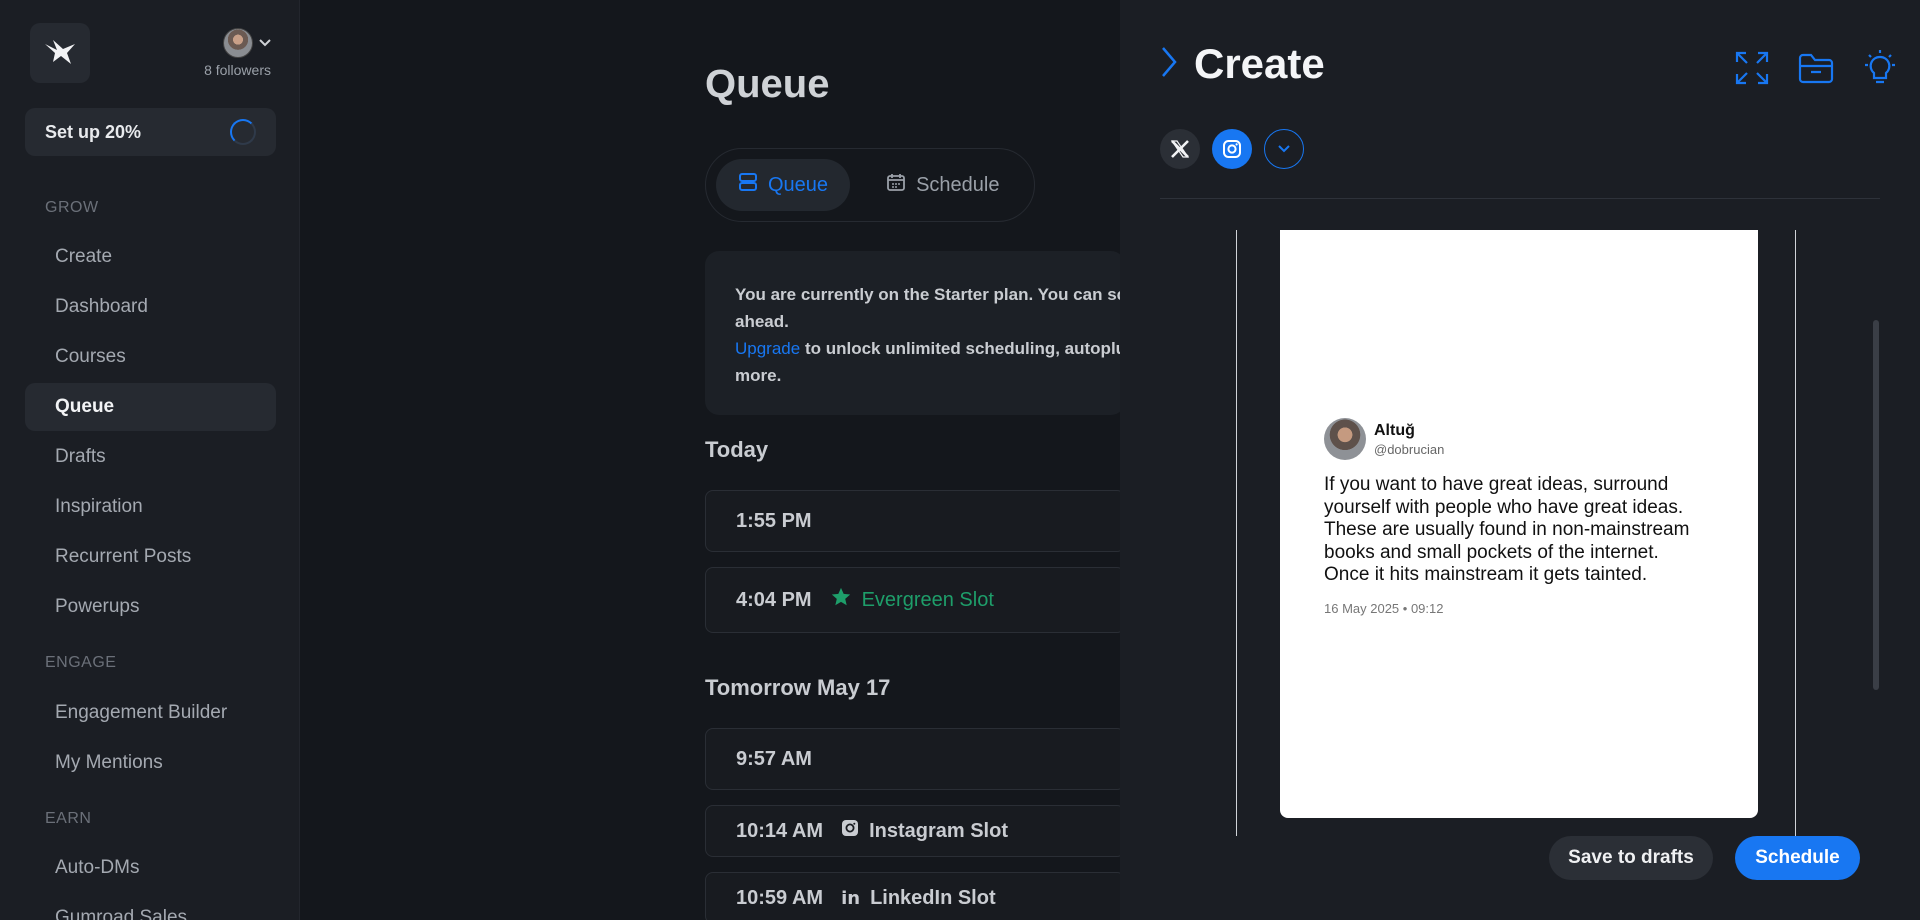 The width and height of the screenshot is (1920, 920). What do you see at coordinates (841, 600) in the screenshot?
I see `star-icon` at bounding box center [841, 600].